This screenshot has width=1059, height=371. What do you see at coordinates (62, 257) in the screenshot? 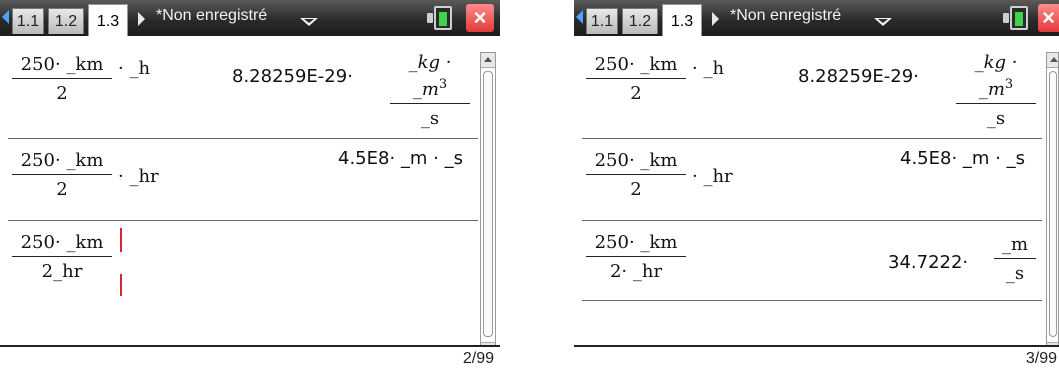
I see `input-fraction: 250· _km 2_hr` at bounding box center [62, 257].